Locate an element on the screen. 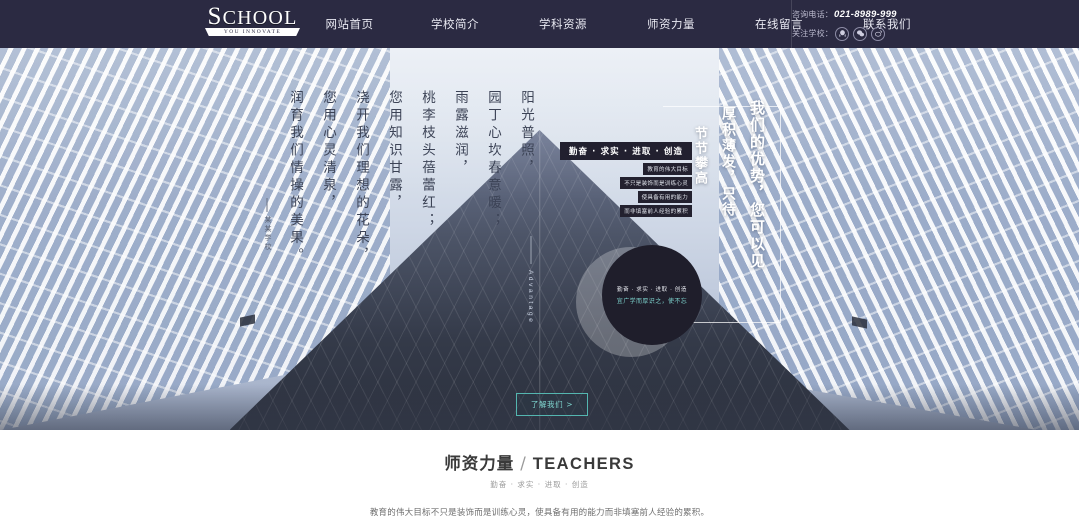 The image size is (1079, 521). logo-ribbon-text: YOU INNOVATE is located at coordinates (252, 32).